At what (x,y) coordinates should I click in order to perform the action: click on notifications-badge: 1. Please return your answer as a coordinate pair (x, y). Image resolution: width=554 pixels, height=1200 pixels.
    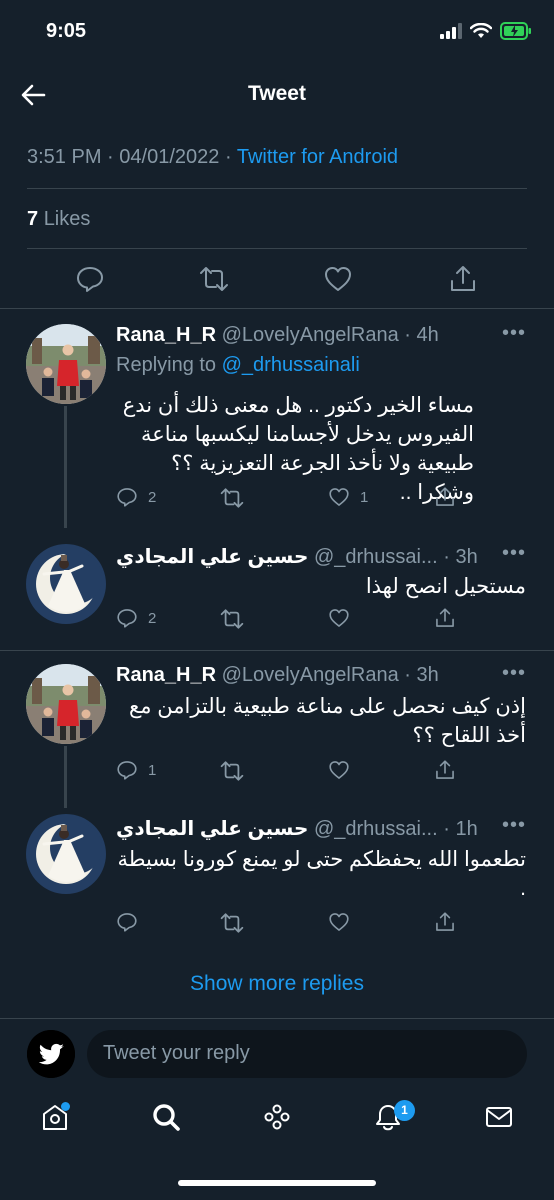
    Looking at the image, I should click on (404, 1110).